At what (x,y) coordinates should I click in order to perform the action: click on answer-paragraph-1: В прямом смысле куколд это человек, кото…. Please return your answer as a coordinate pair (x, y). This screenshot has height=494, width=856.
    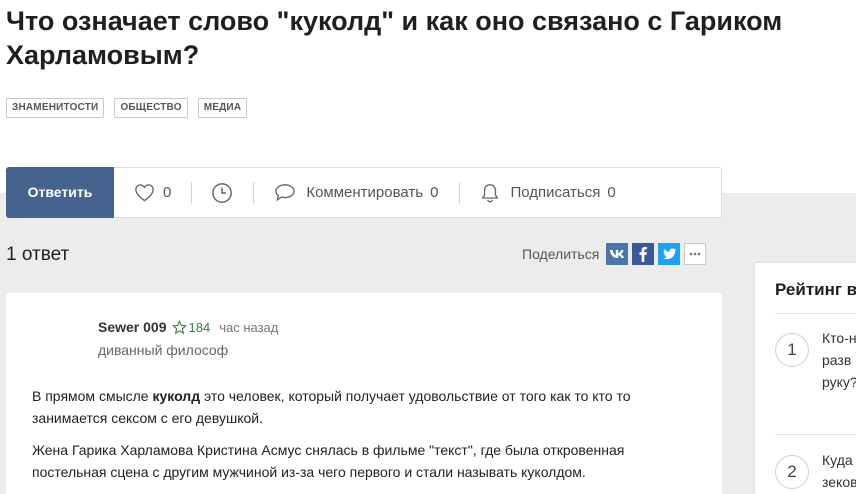
    Looking at the image, I should click on (367, 407).